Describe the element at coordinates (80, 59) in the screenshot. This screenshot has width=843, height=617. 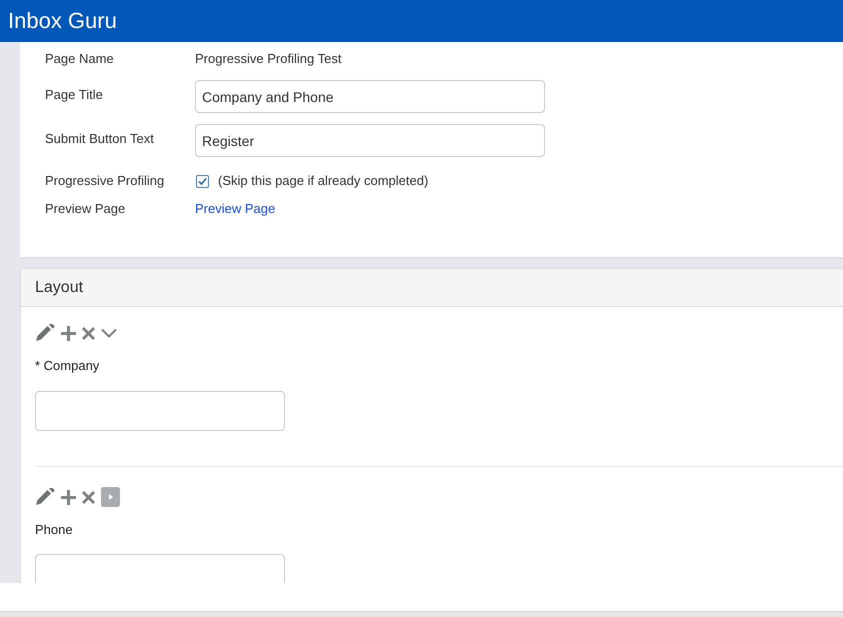
I see `field-label: Page Name` at that location.